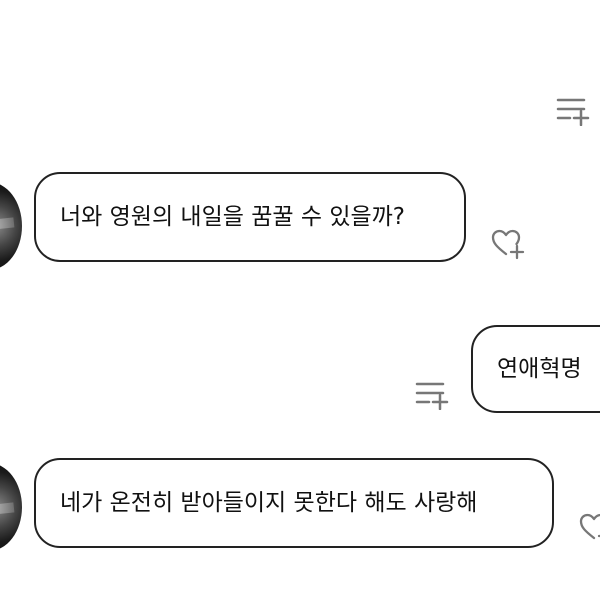 This screenshot has width=600, height=600. Describe the element at coordinates (539, 368) in the screenshot. I see `message-text: 연애혁명` at that location.